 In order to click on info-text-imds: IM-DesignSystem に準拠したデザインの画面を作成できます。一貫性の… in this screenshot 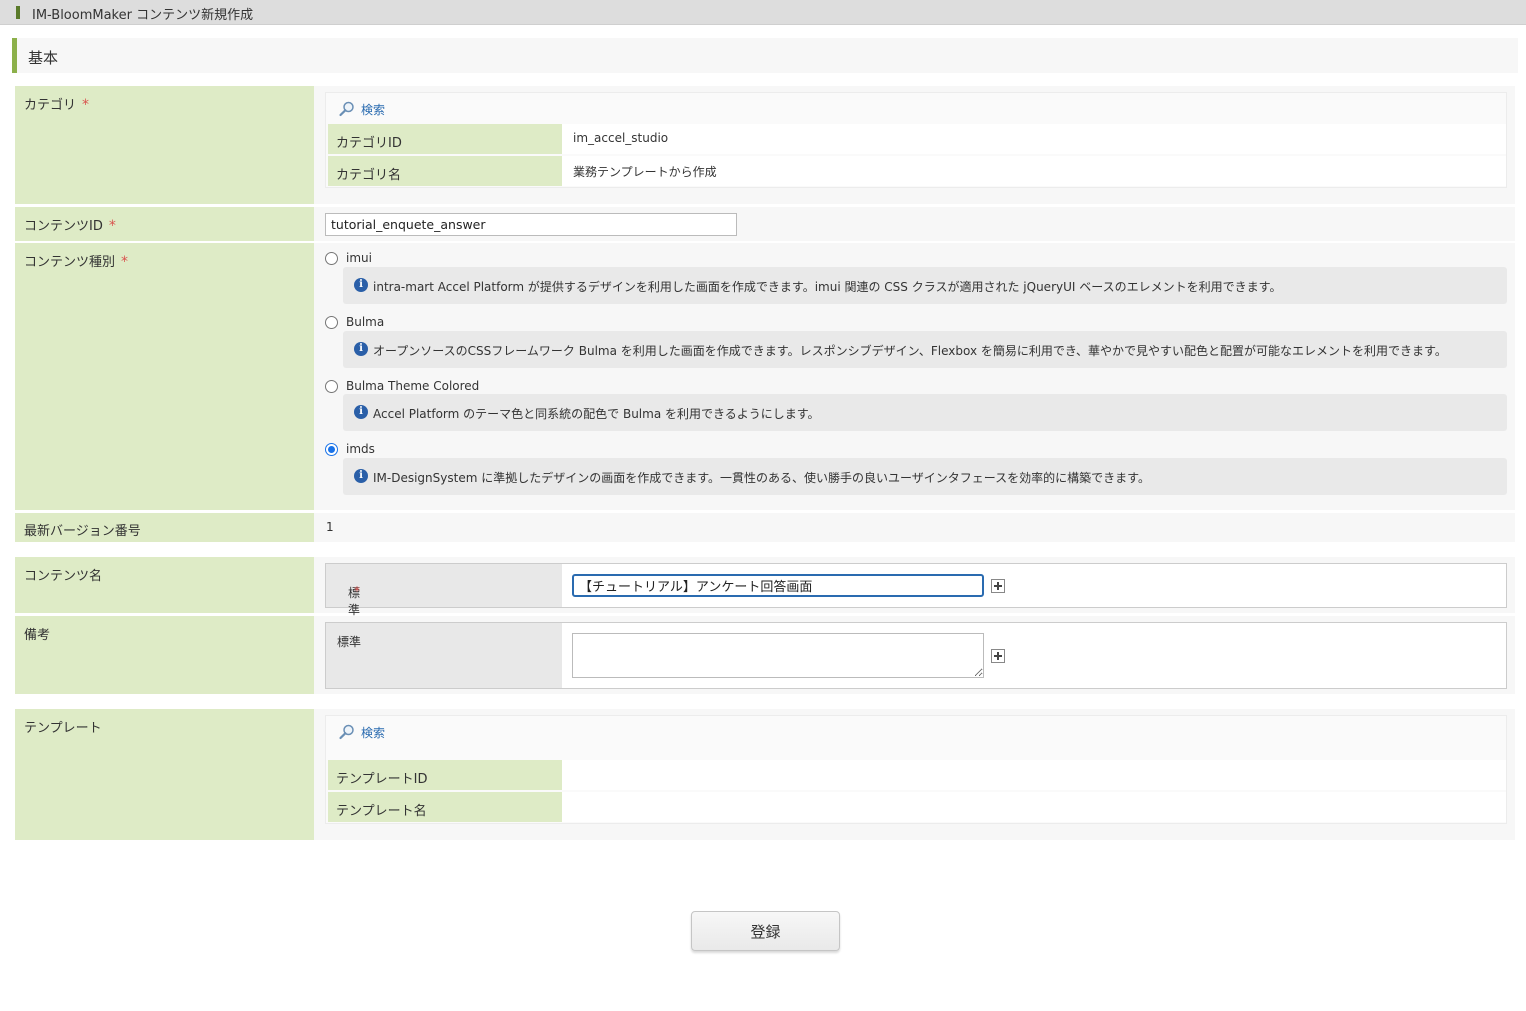, I will do `click(761, 478)`.